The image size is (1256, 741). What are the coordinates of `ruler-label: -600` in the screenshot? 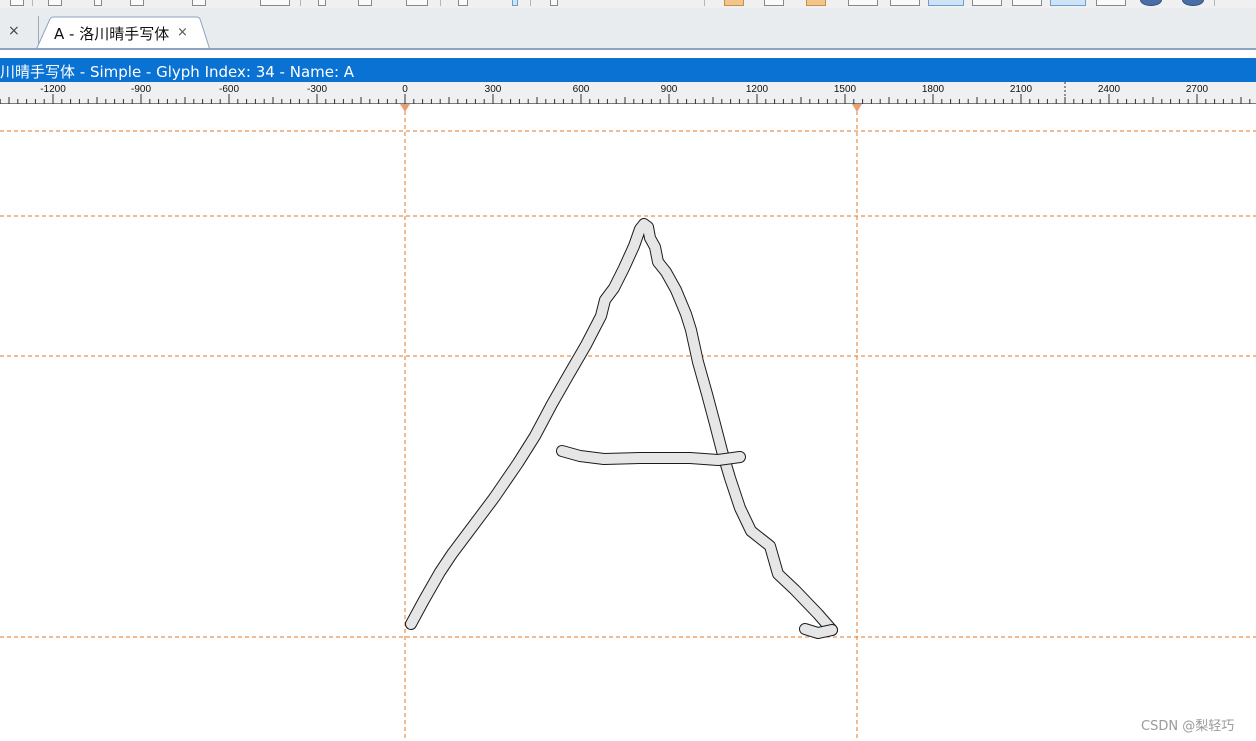 It's located at (229, 89).